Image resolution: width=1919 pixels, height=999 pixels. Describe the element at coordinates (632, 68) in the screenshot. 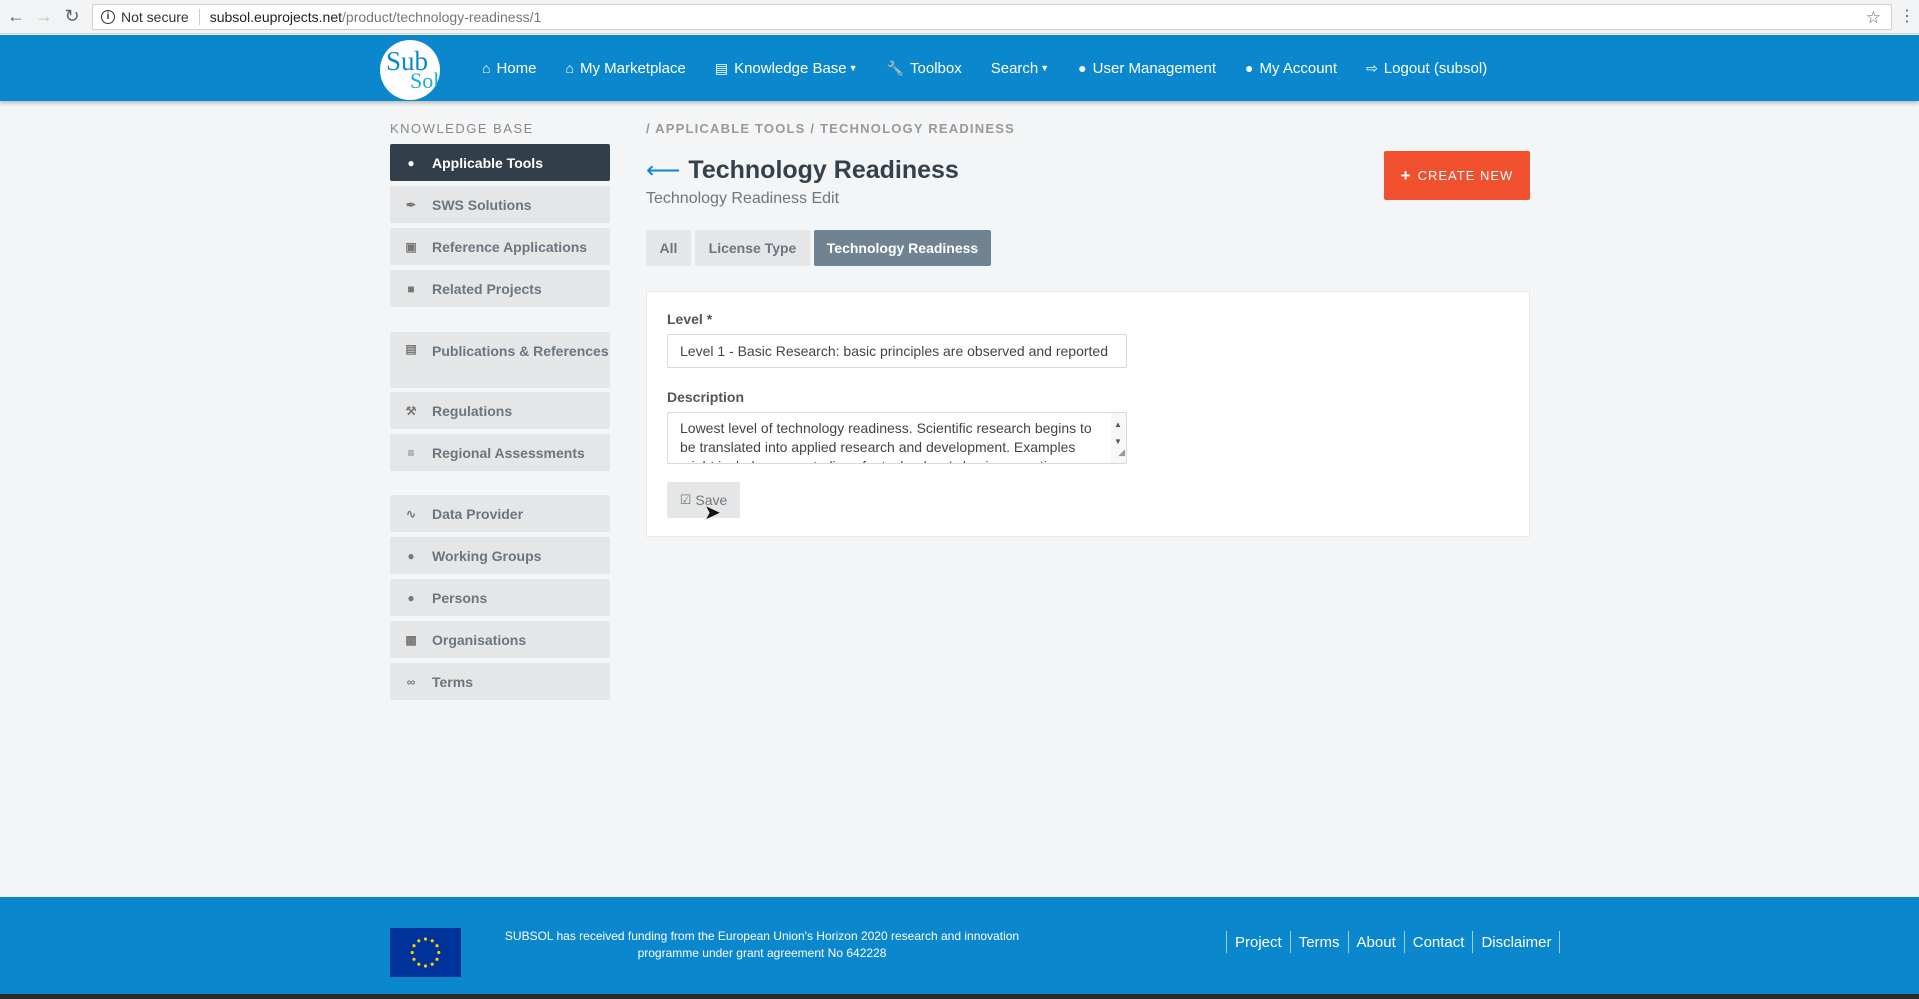

I see `nav-label: My Marketplace` at that location.